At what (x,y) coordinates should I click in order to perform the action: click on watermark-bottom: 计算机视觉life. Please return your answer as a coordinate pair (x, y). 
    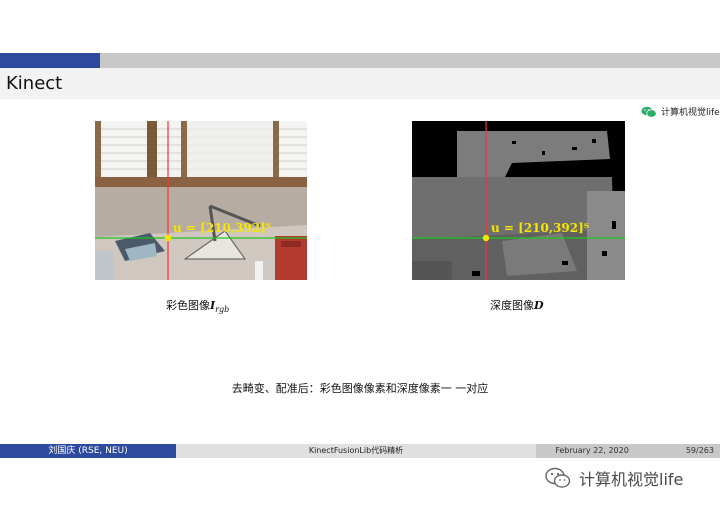
    Looking at the image, I should click on (614, 478).